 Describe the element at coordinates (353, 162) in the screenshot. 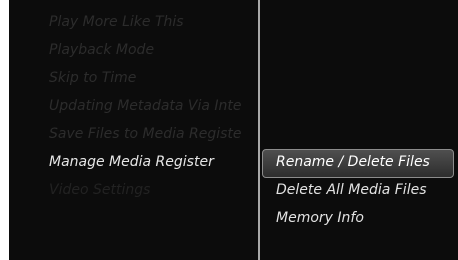

I see `submenu-item-rename-delete-files: Rename / Delete Files` at that location.